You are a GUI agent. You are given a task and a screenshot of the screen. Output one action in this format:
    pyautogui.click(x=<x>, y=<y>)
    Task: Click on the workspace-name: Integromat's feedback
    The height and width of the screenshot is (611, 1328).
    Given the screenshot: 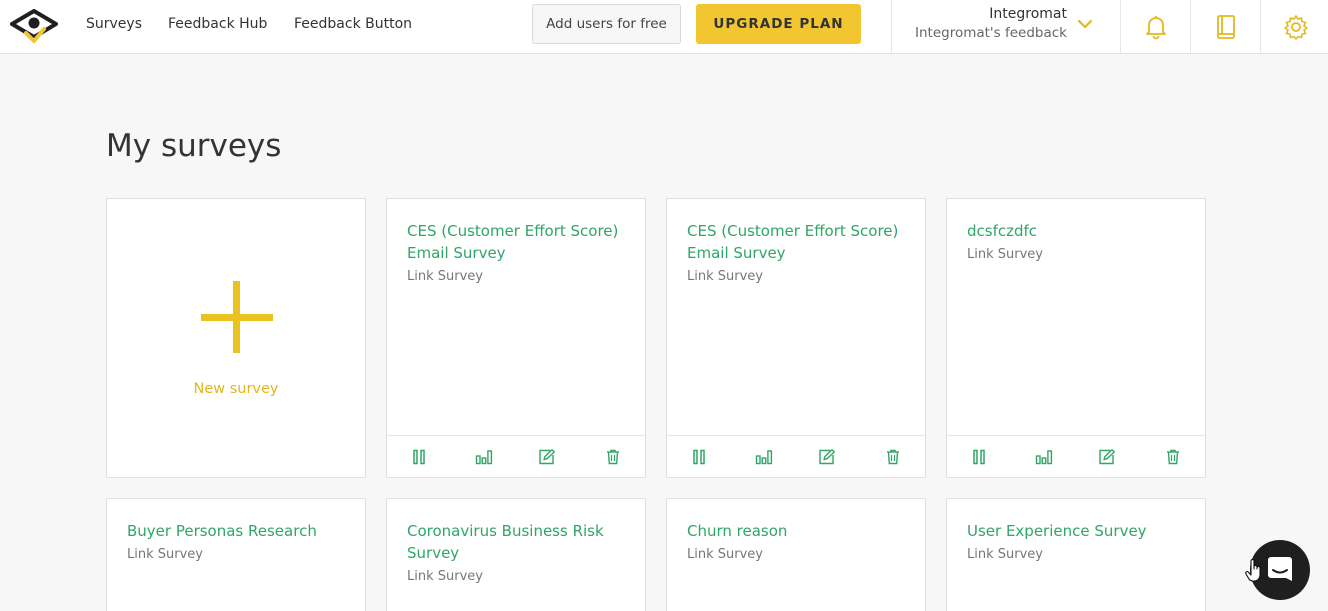 What is the action you would take?
    pyautogui.click(x=991, y=33)
    